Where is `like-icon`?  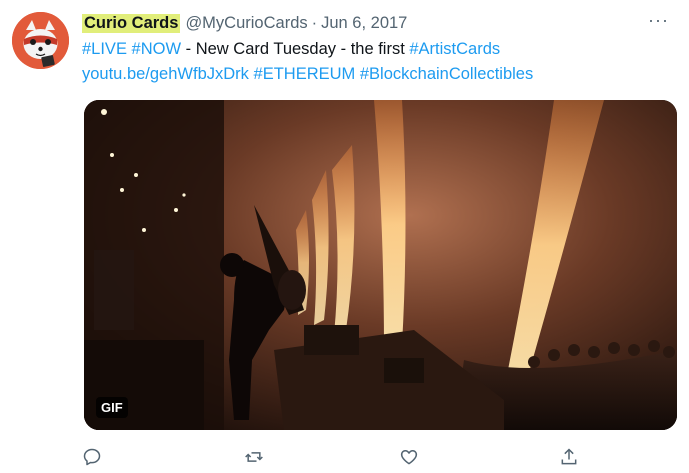
like-icon is located at coordinates (409, 457).